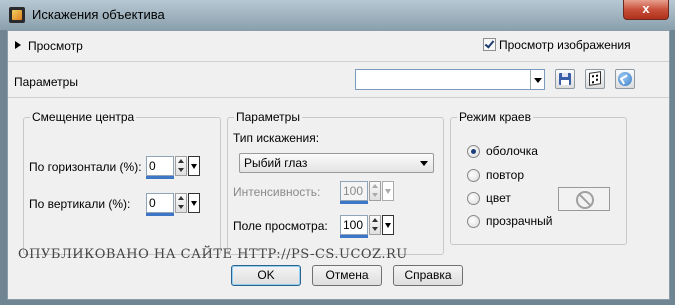  Describe the element at coordinates (280, 226) in the screenshot. I see `field-of-view-label: Поле просмотра:` at that location.